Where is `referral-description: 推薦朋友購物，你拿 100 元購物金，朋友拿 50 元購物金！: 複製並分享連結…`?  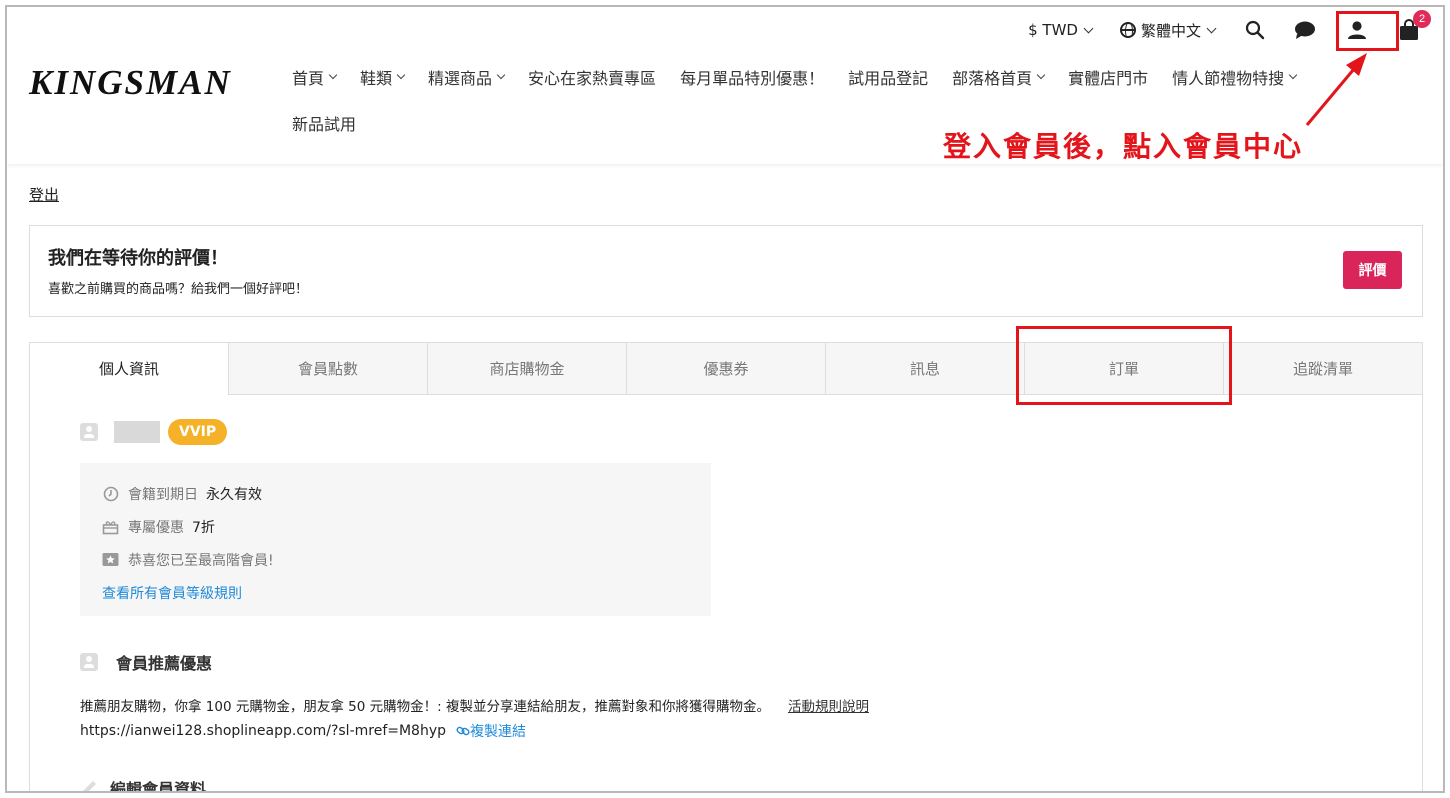 referral-description: 推薦朋友購物，你拿 100 元購物金，朋友拿 50 元購物金！: 複製並分享連結… is located at coordinates (425, 707).